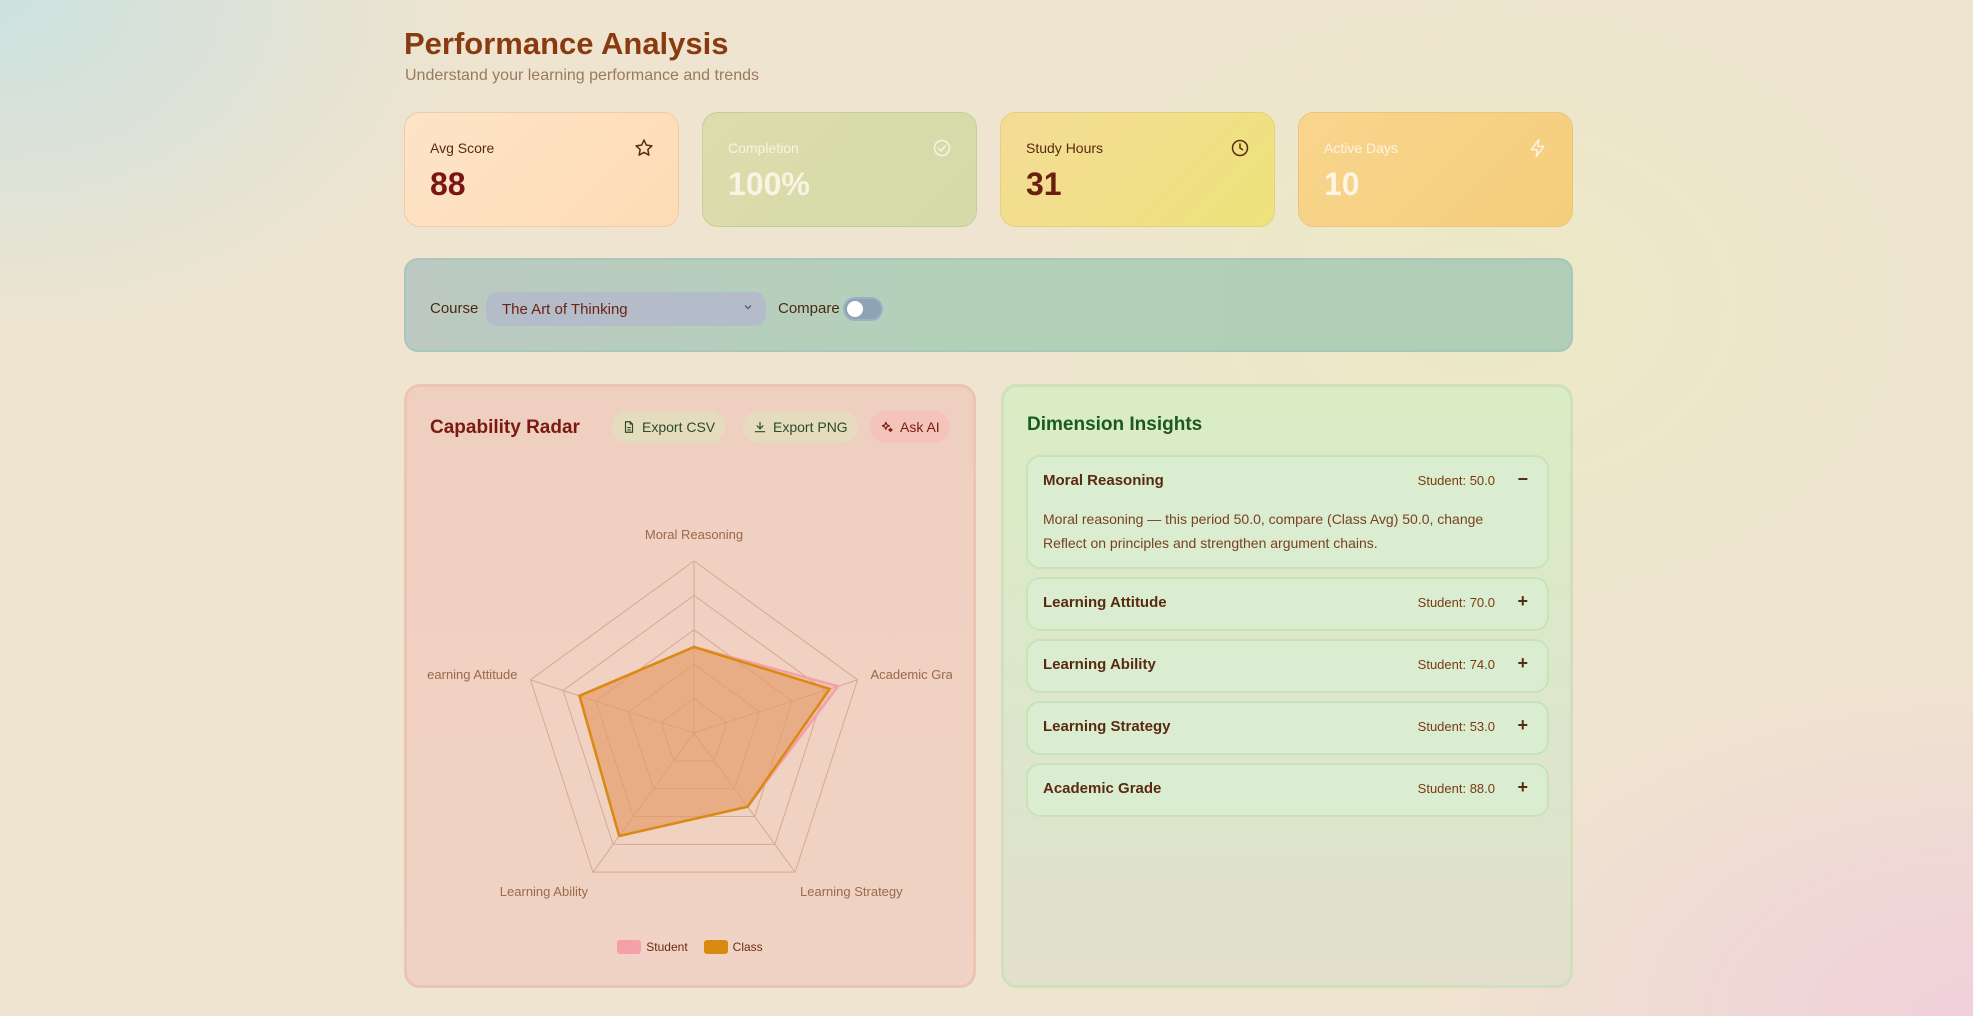 This screenshot has width=1973, height=1016. Describe the element at coordinates (566, 43) in the screenshot. I see `page-title: Performance Analysis` at that location.